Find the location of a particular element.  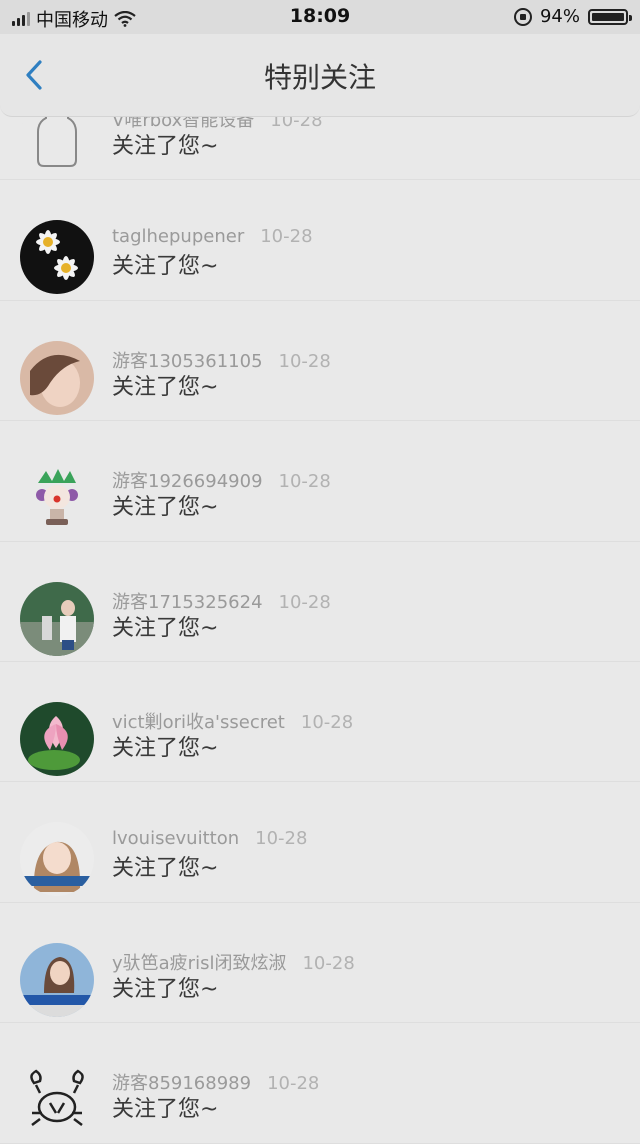

lotus-avatar-icon is located at coordinates (57, 738).